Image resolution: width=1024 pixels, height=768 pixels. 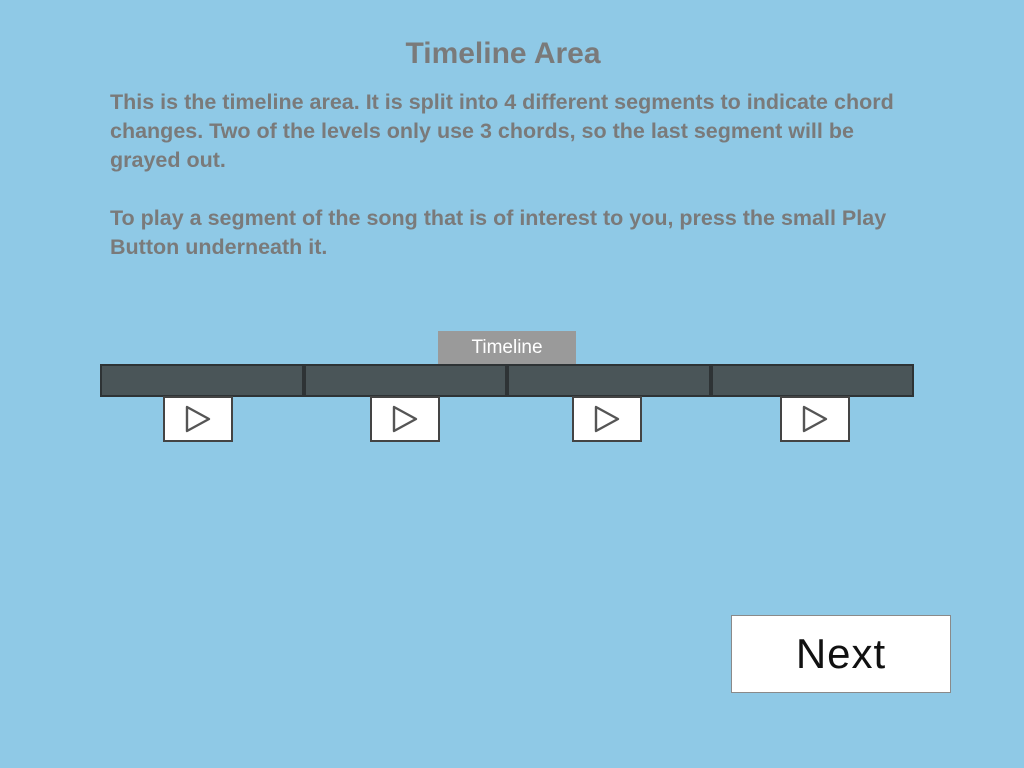 What do you see at coordinates (507, 380) in the screenshot?
I see `timeline-bar` at bounding box center [507, 380].